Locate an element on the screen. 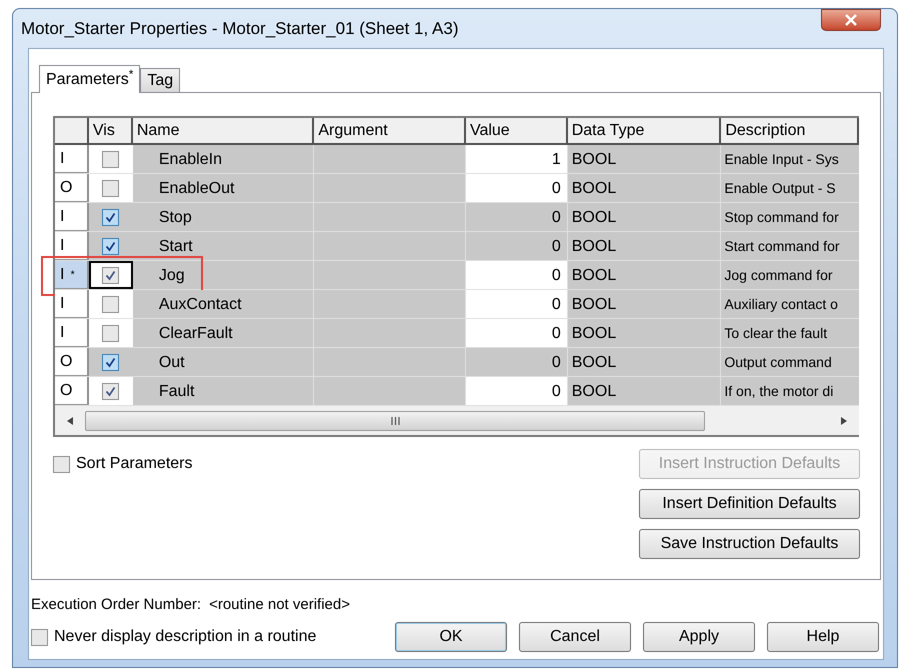 Image resolution: width=904 pixels, height=672 pixels. sort-checkbox is located at coordinates (61, 464).